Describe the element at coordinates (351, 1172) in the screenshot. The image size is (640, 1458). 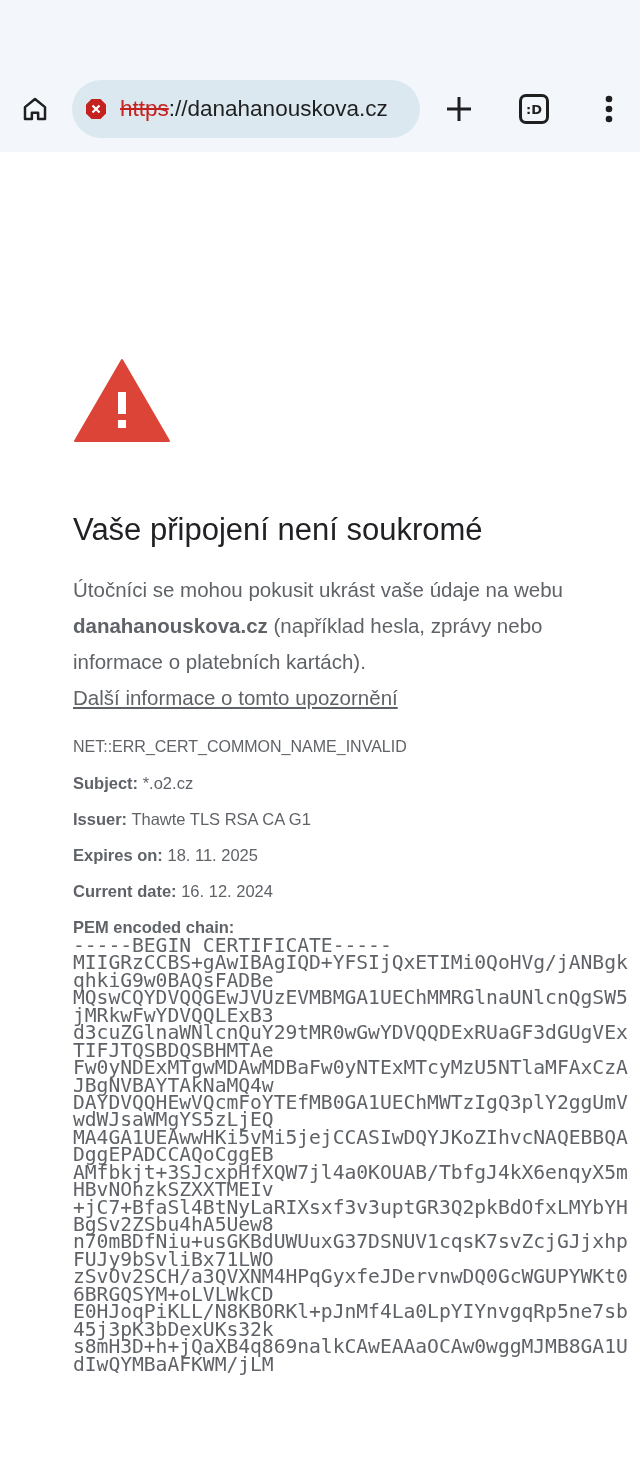
I see `pem-line: AMfbkjt+3SJcxpHfXQW7jl4a0KOUAB/TbfgJ4kX6enqyX5m` at that location.